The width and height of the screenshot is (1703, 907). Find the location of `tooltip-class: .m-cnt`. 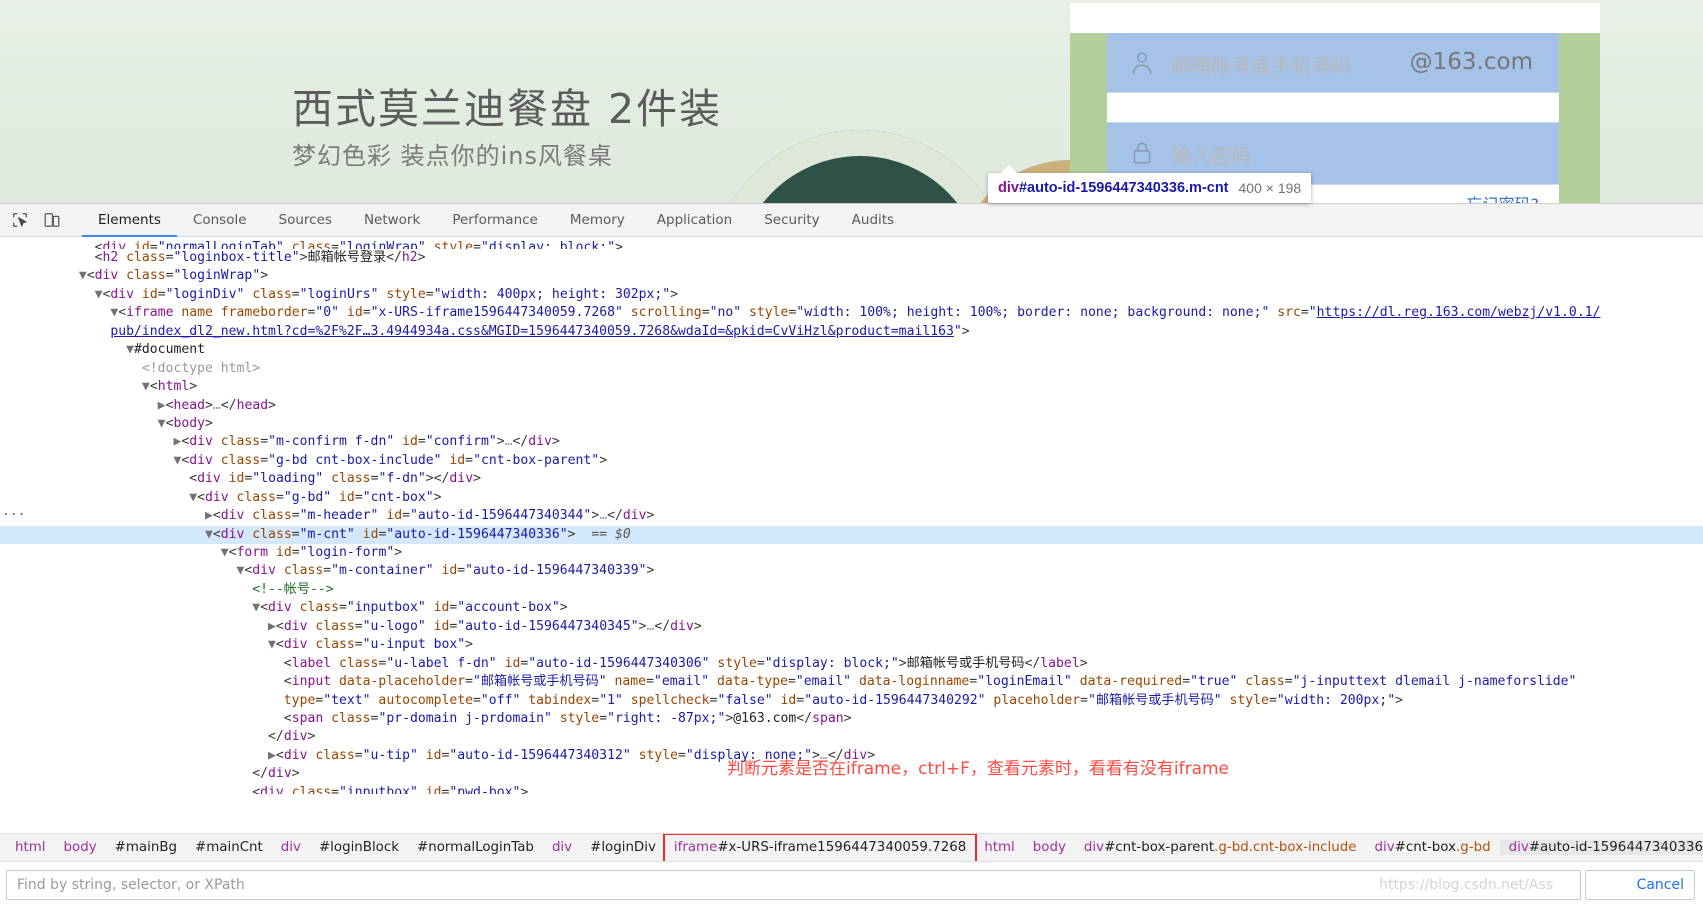

tooltip-class: .m-cnt is located at coordinates (1207, 188).